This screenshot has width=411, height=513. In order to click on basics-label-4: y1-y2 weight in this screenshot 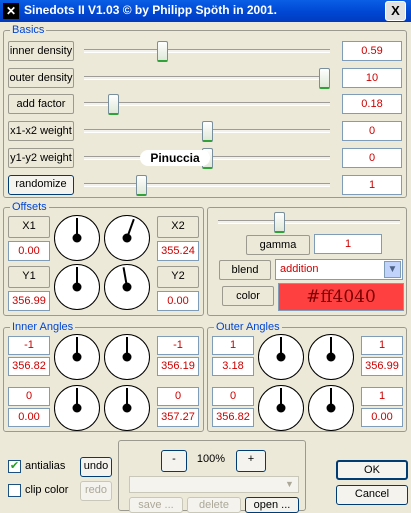, I will do `click(41, 158)`.